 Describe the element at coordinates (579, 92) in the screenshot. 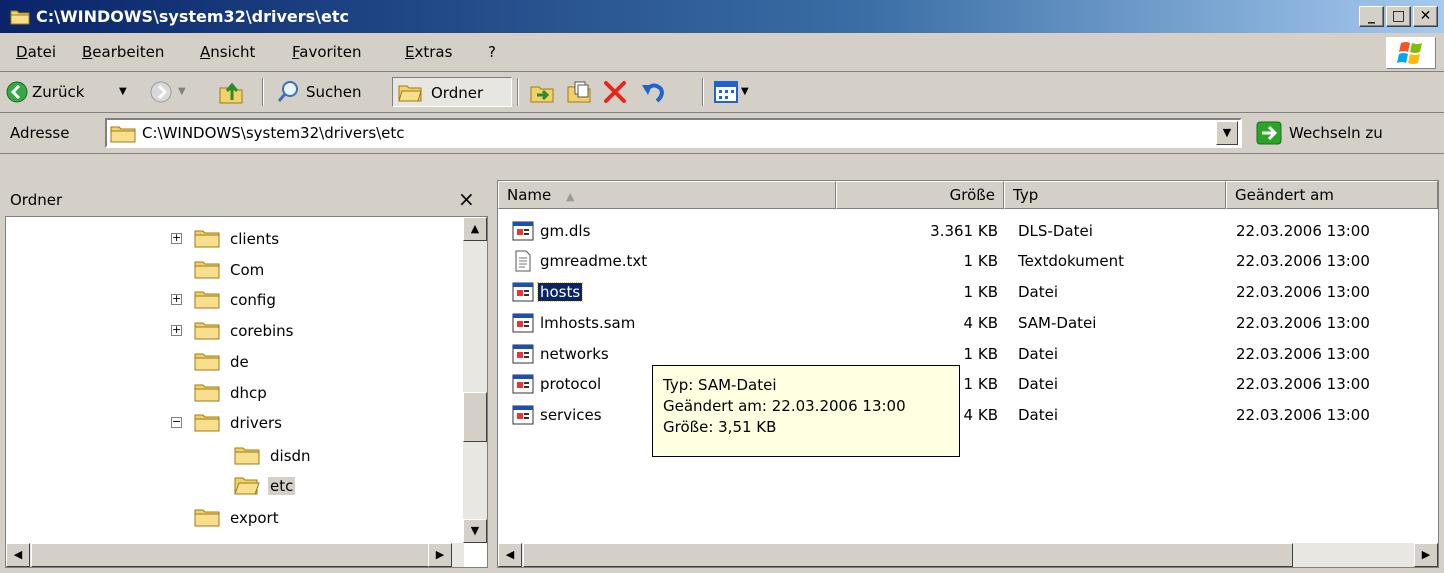

I see `copy-to-button` at that location.